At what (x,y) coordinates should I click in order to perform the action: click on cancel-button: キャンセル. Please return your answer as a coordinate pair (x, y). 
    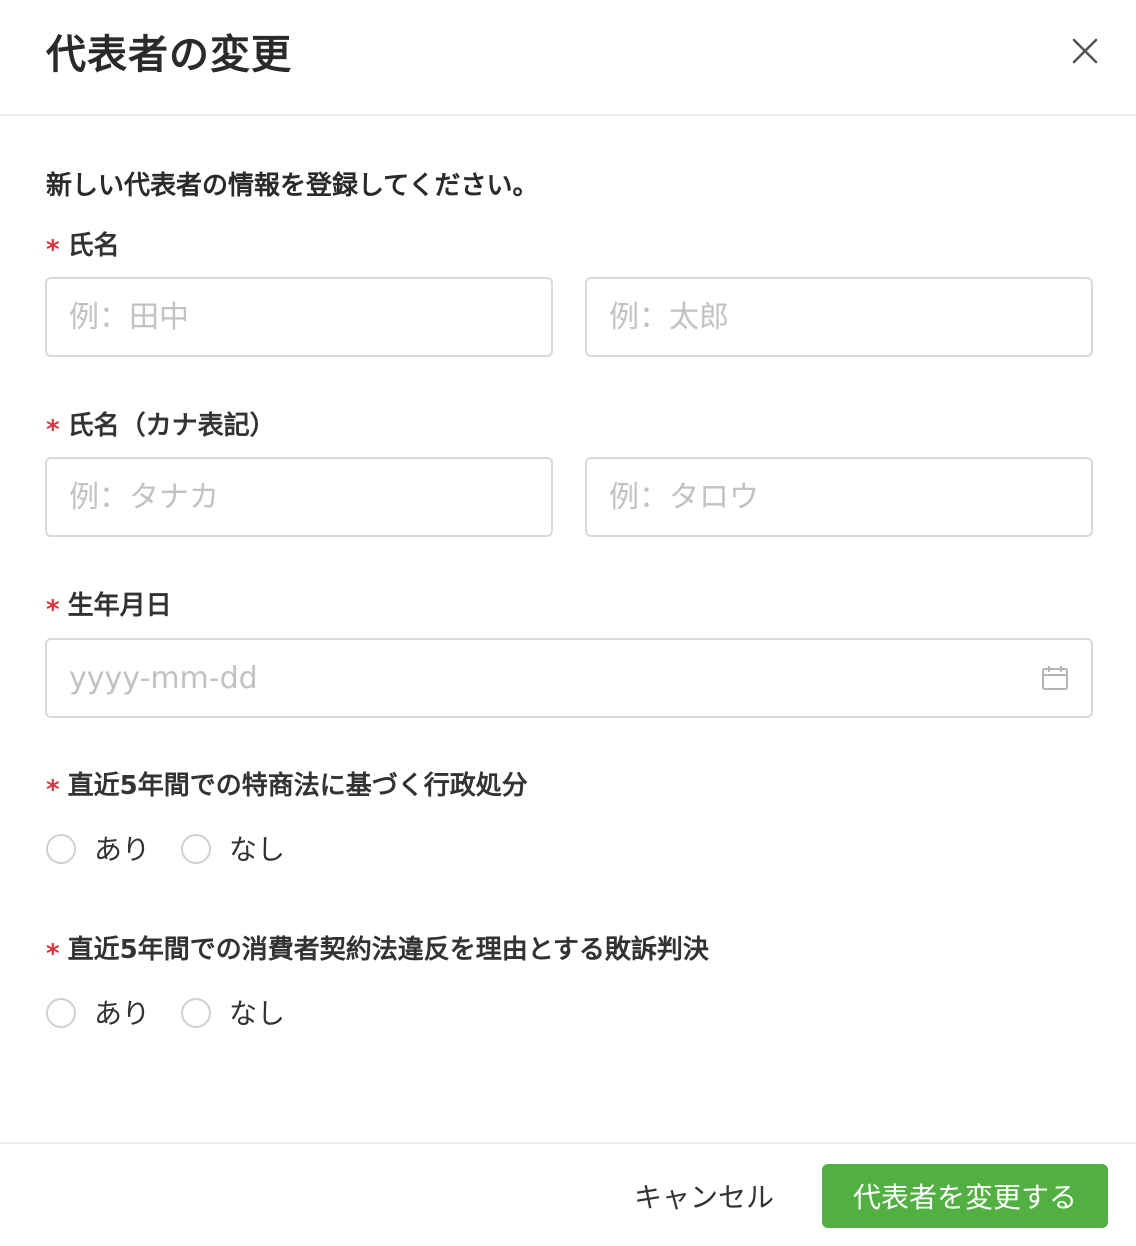
    Looking at the image, I should click on (704, 1196).